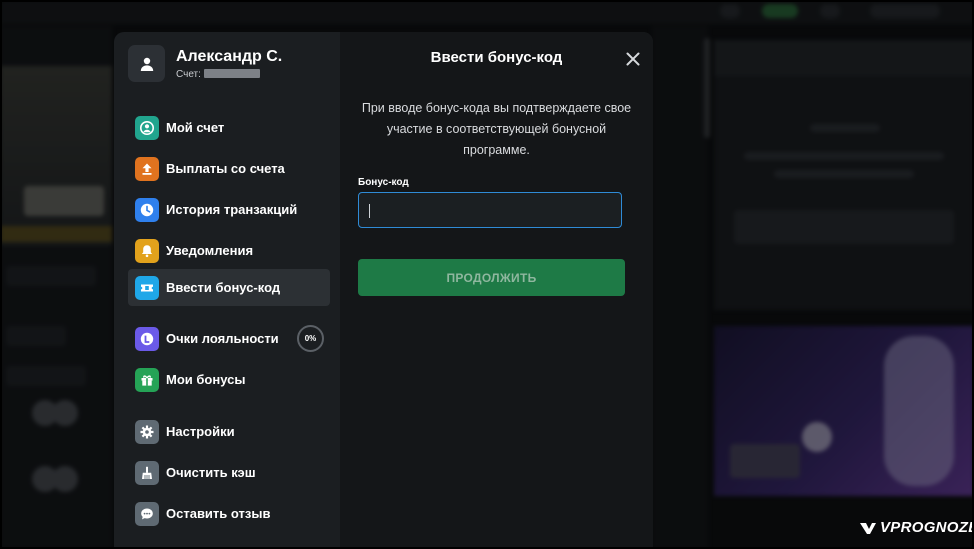  I want to click on sidebar-item-label: Мои бонусы, so click(206, 379).